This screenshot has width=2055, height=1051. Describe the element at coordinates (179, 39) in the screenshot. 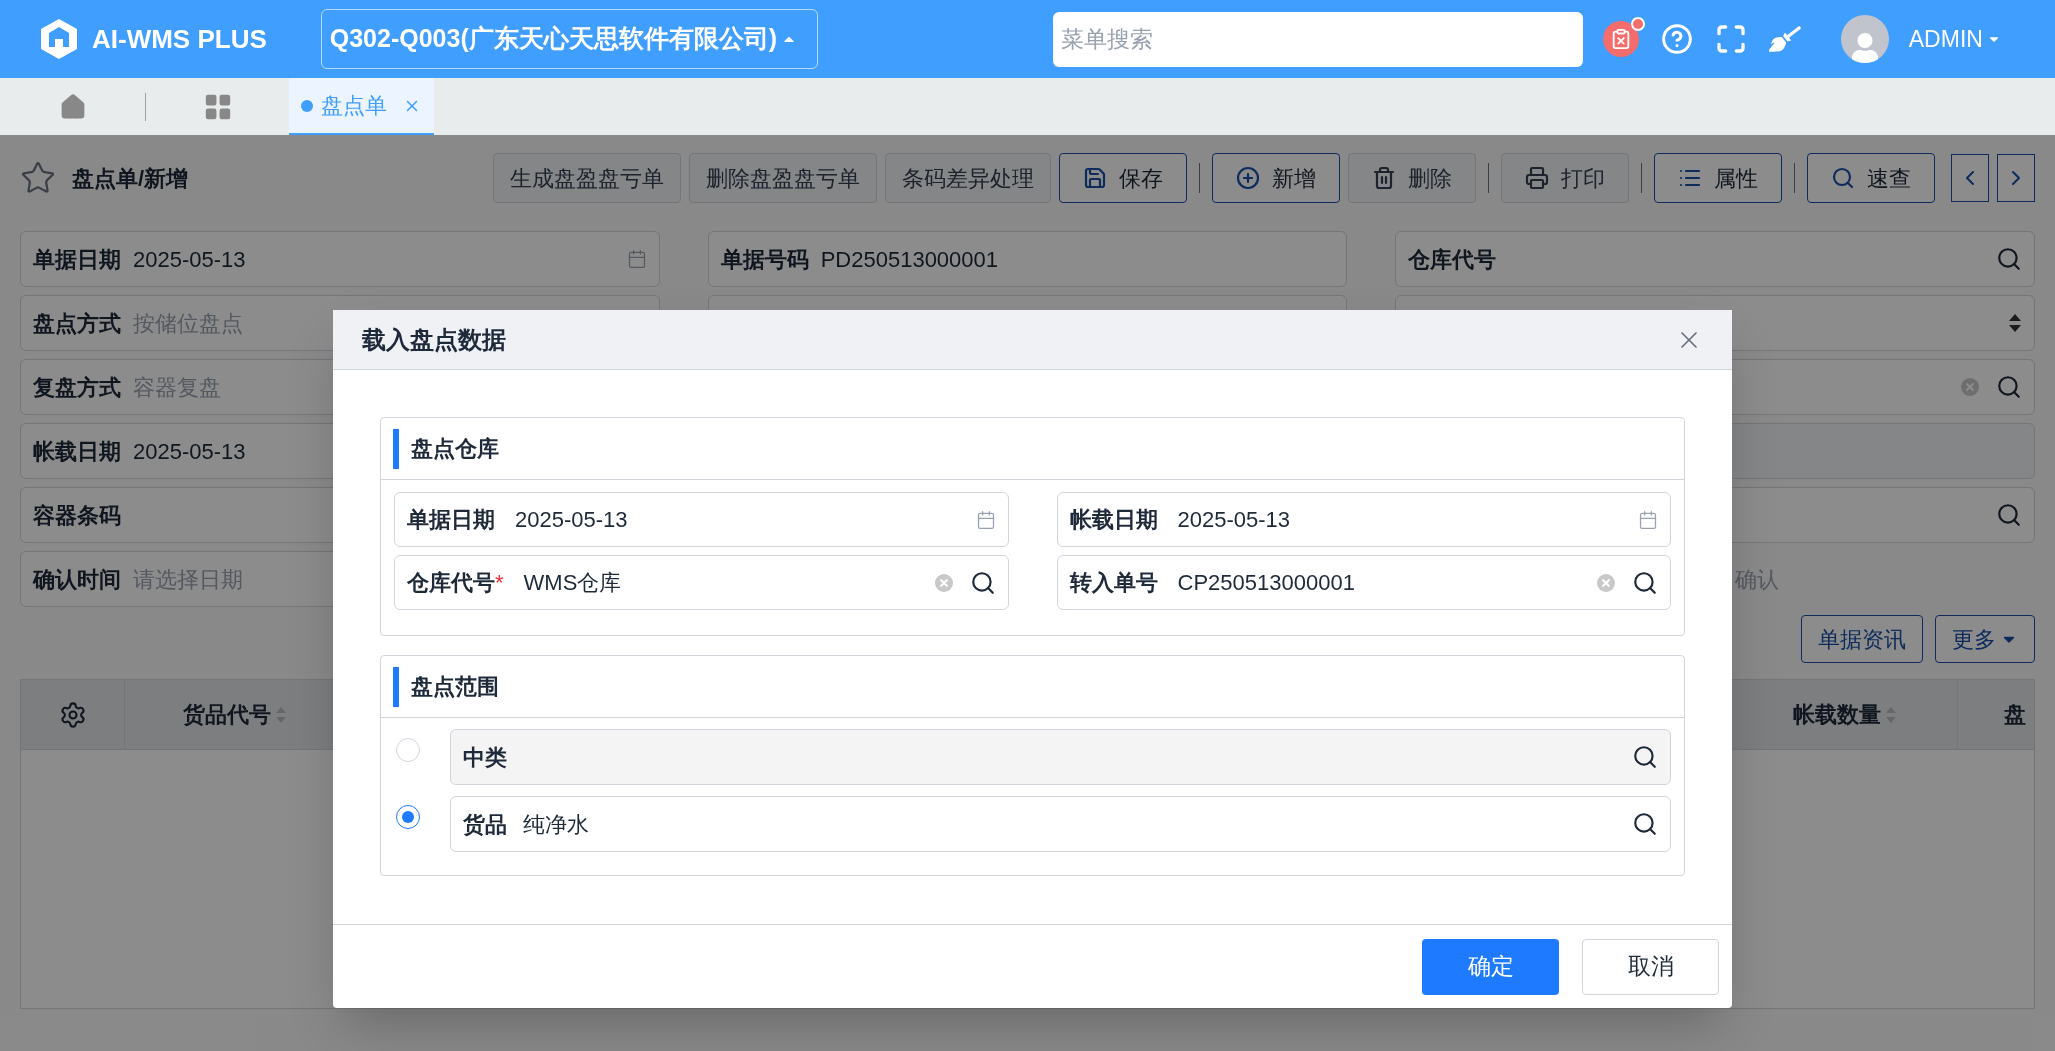

I see `app-name: AI-WMS PLUS` at that location.